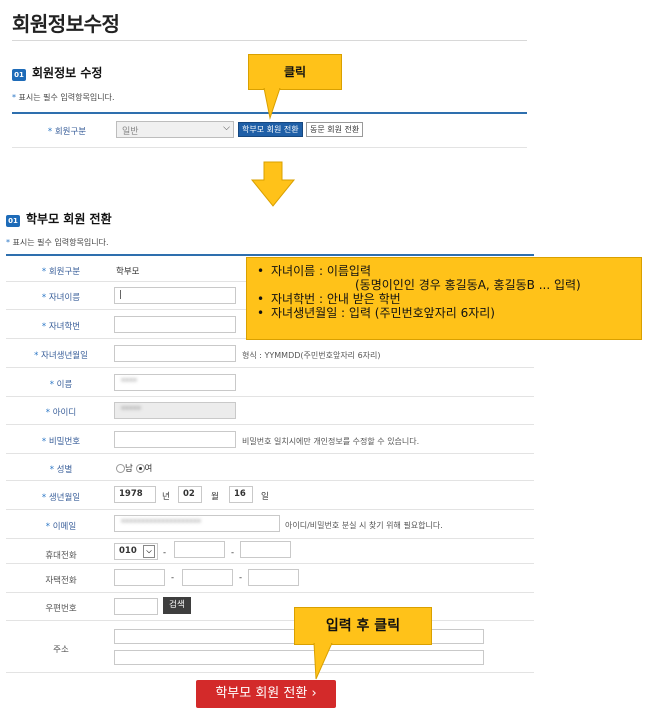 The image size is (650, 721). I want to click on password-hint: 비밀번호 일치시에만 개인정보를 수정할 수 있습니다., so click(331, 441).